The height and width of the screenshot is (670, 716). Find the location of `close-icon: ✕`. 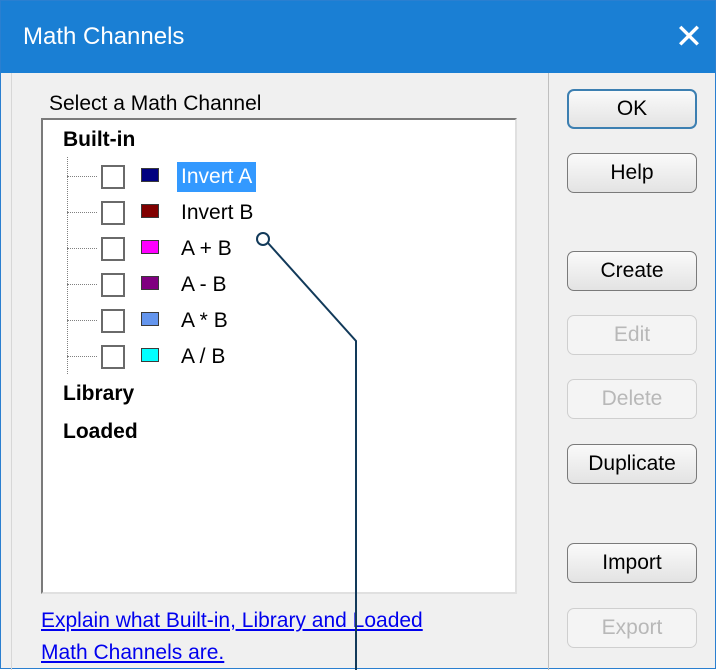

close-icon: ✕ is located at coordinates (689, 37).